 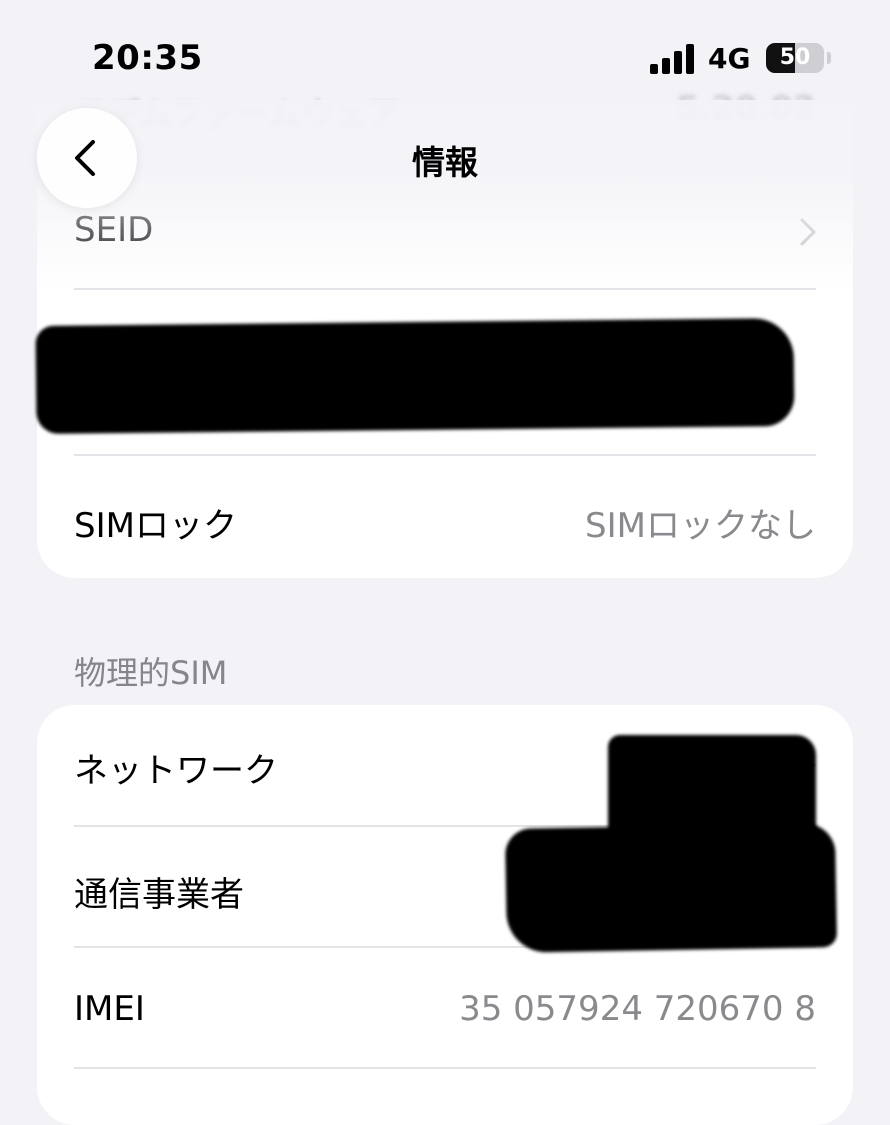 What do you see at coordinates (829, 58) in the screenshot?
I see `battery-cap` at bounding box center [829, 58].